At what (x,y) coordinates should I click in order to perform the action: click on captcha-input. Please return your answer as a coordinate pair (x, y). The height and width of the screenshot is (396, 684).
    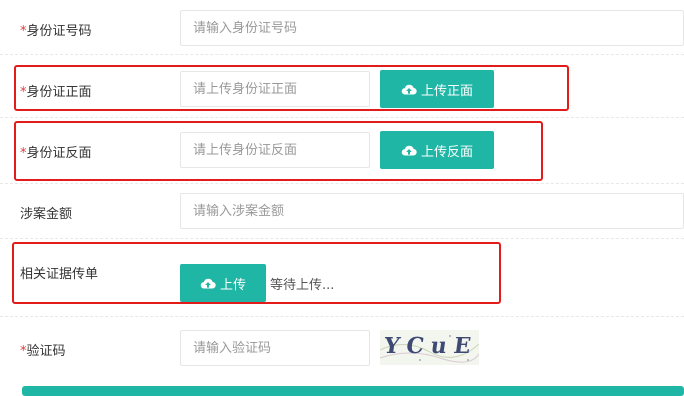
    Looking at the image, I should click on (275, 348).